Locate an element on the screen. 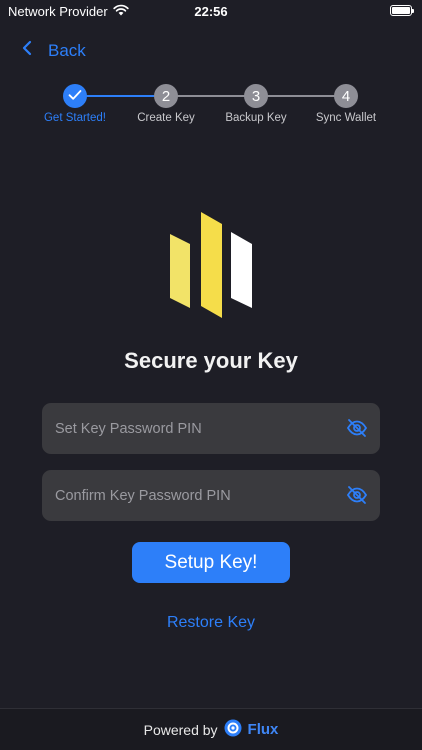 This screenshot has width=422, height=750. page-title: Secure your Key is located at coordinates (211, 360).